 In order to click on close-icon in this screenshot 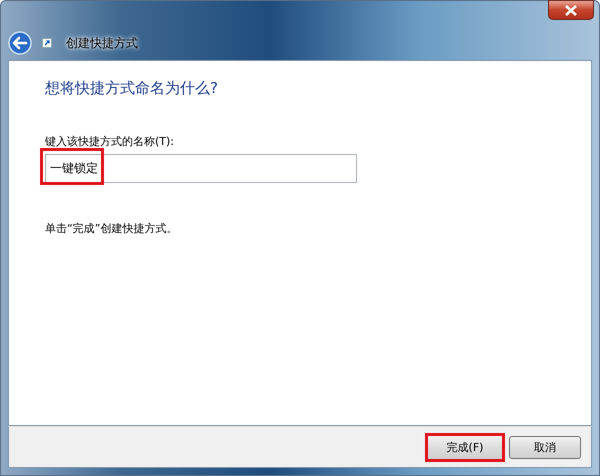, I will do `click(571, 10)`.